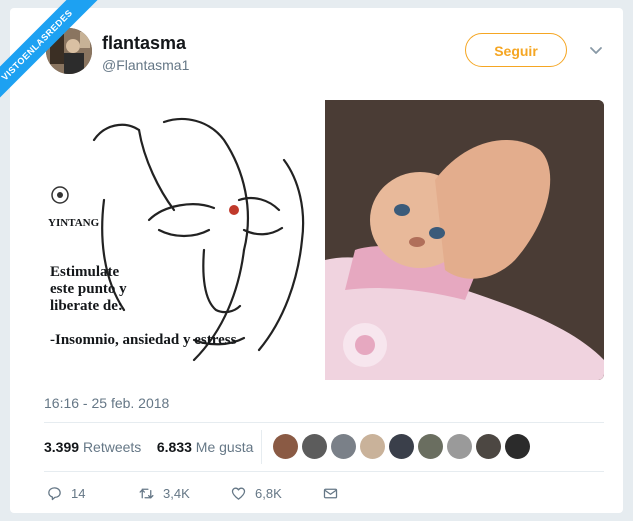 The image size is (633, 521). I want to click on retweet-button: 3,4K, so click(184, 493).